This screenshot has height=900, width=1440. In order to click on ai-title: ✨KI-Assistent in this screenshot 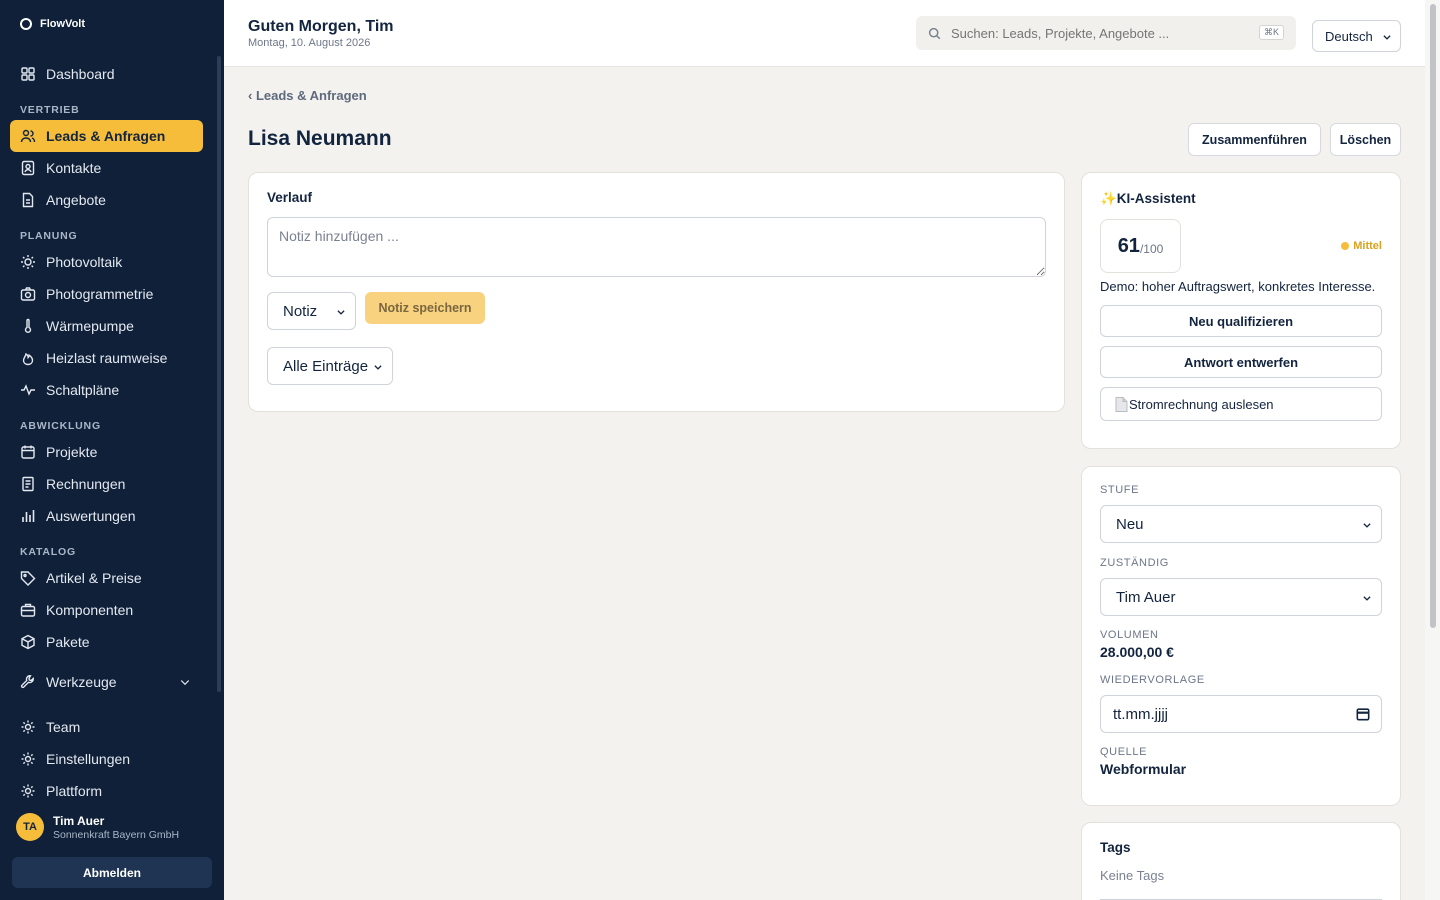, I will do `click(1148, 198)`.